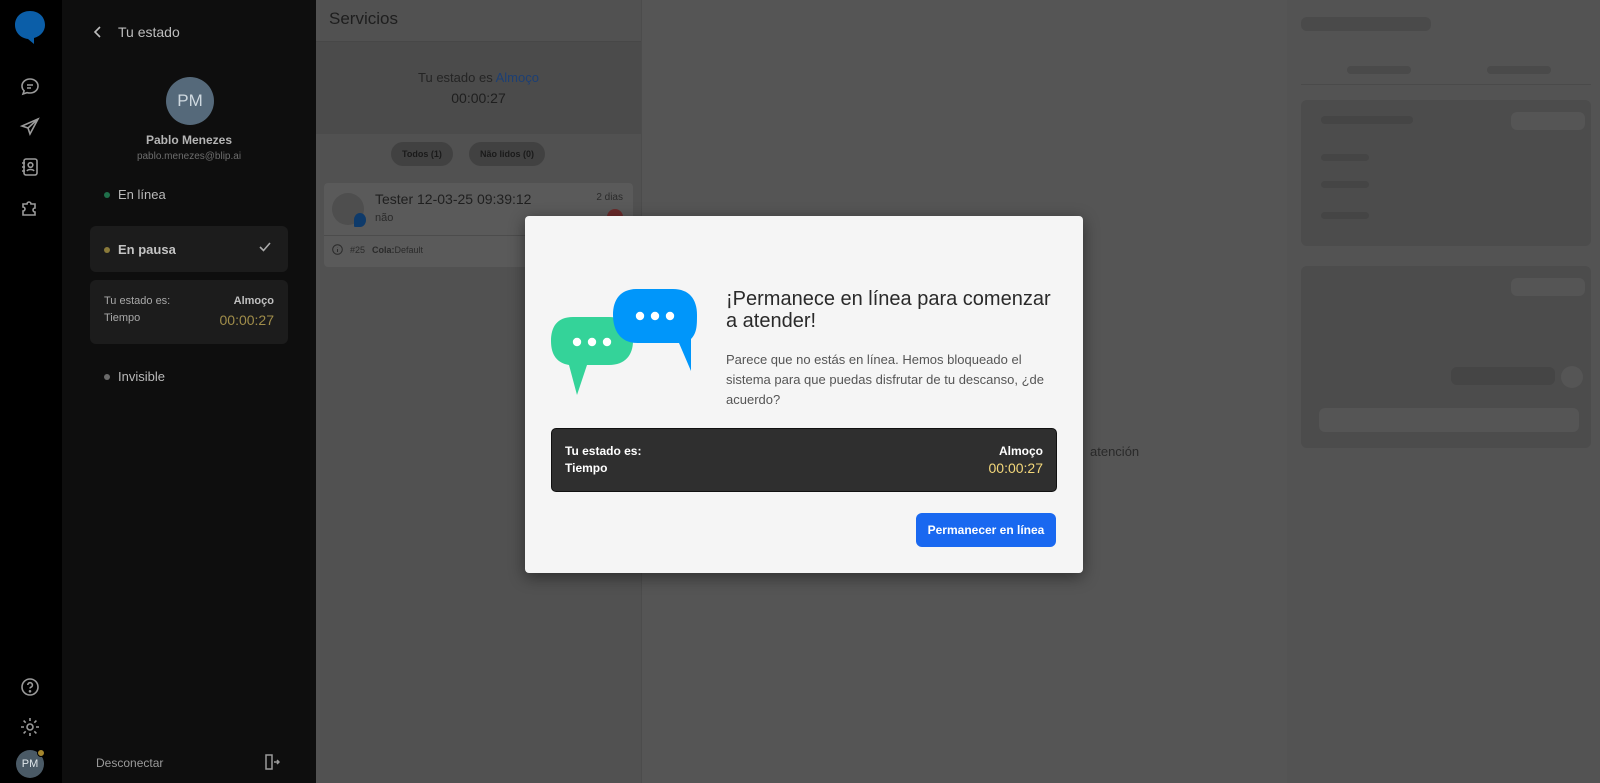 This screenshot has height=783, width=1600. I want to click on status-summary: Tu estado es: Tiempo Almoço 00:00:27, so click(189, 312).